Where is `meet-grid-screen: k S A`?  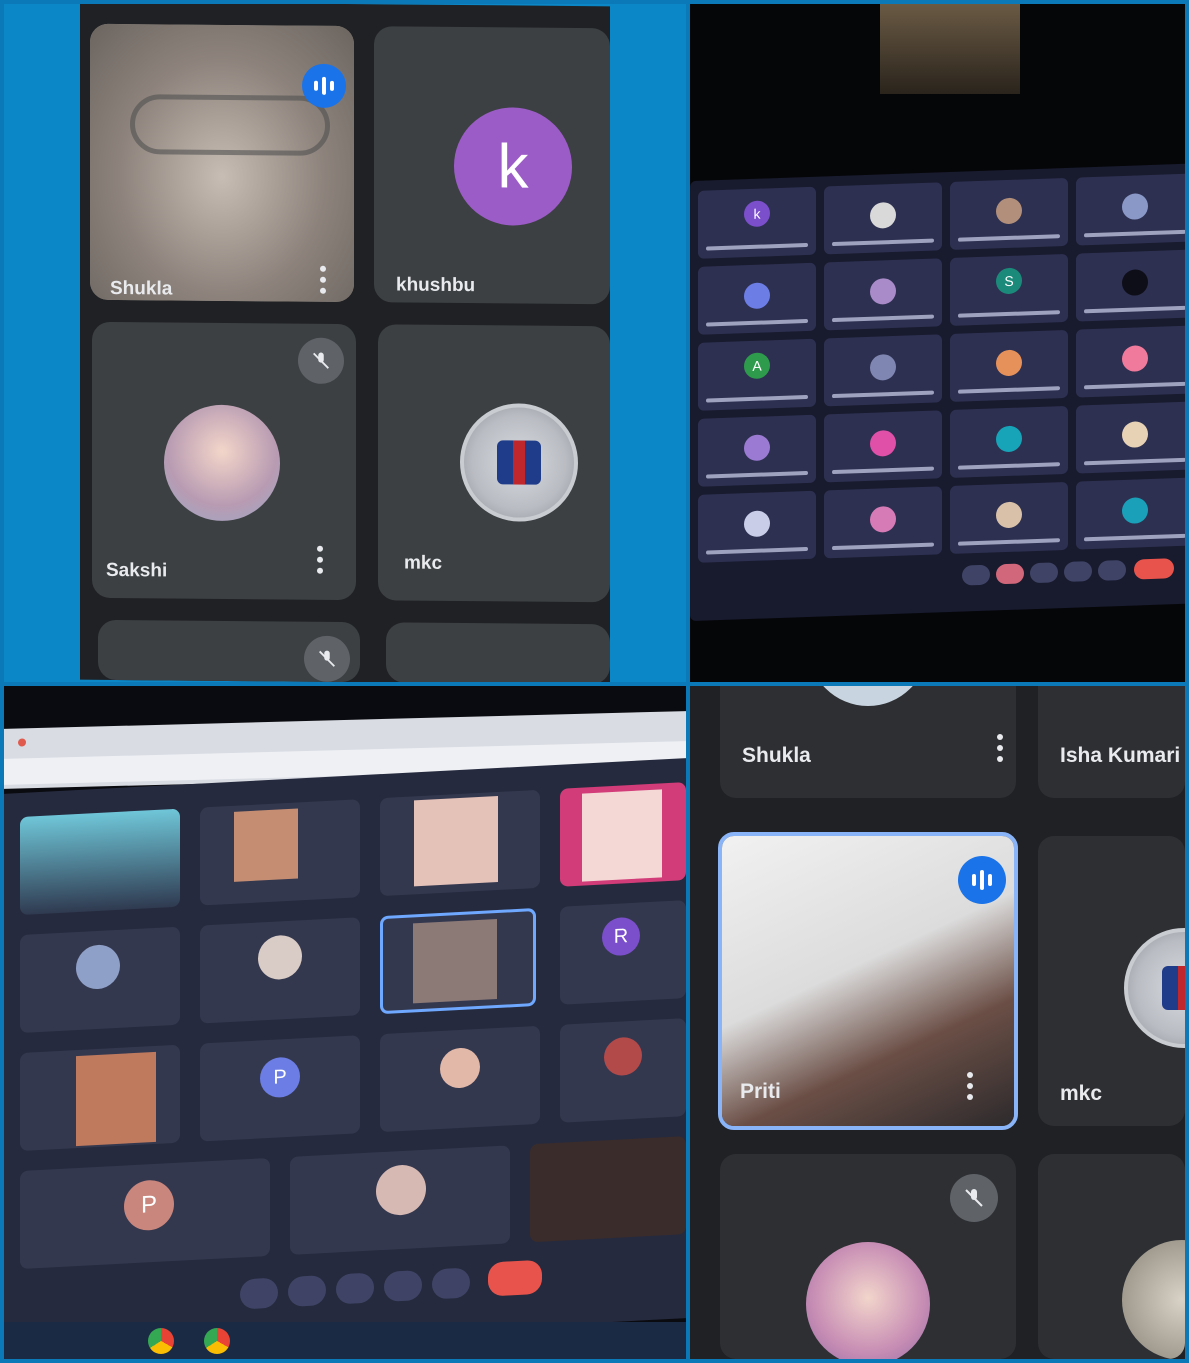 meet-grid-screen: k S A is located at coordinates (937, 392).